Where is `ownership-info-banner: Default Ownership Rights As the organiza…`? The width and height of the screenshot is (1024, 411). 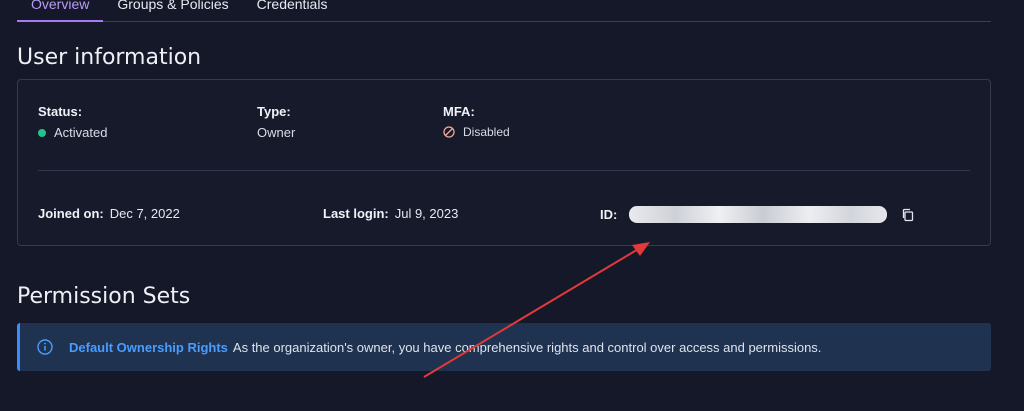
ownership-info-banner: Default Ownership Rights As the organiza… is located at coordinates (504, 347).